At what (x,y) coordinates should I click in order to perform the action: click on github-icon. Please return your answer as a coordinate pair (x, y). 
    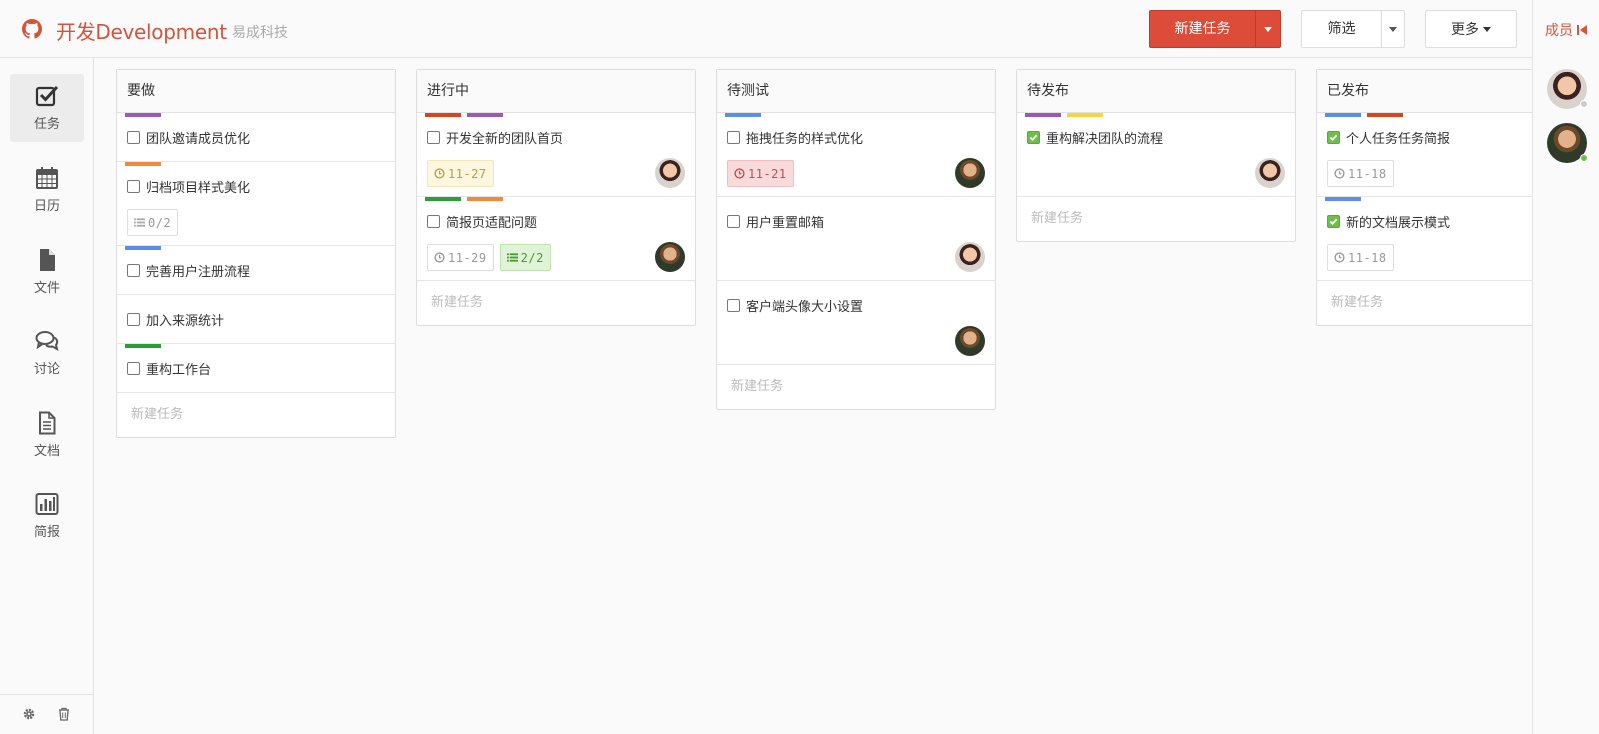
    Looking at the image, I should click on (32, 29).